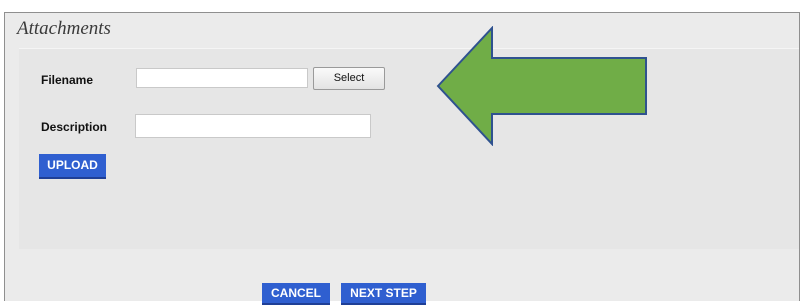  I want to click on filename-input, so click(222, 78).